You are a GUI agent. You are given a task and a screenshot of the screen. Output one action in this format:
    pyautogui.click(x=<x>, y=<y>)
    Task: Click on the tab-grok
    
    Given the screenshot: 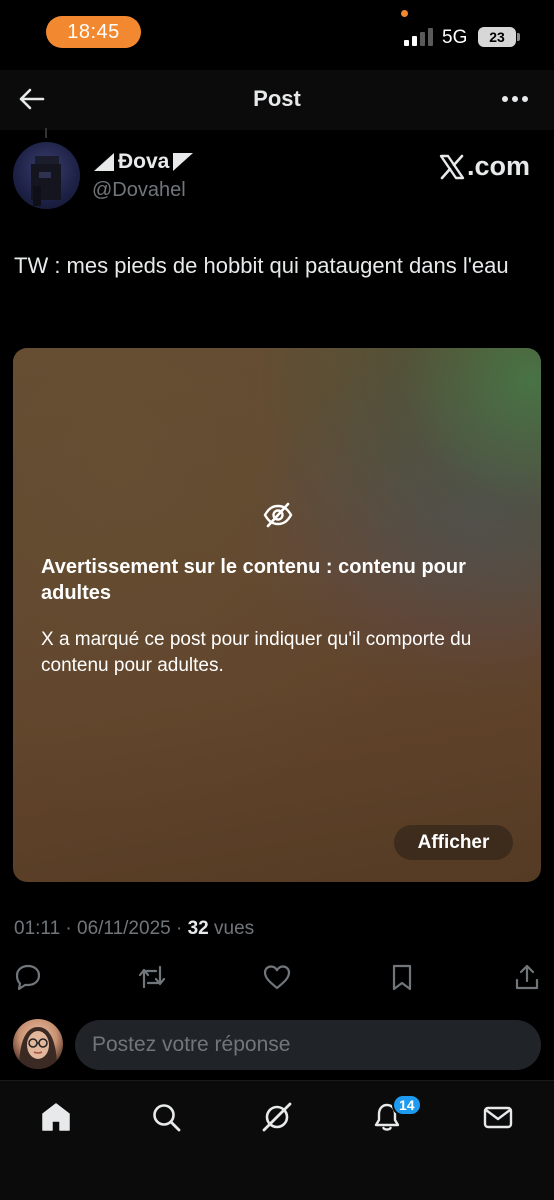 What is the action you would take?
    pyautogui.click(x=277, y=1117)
    